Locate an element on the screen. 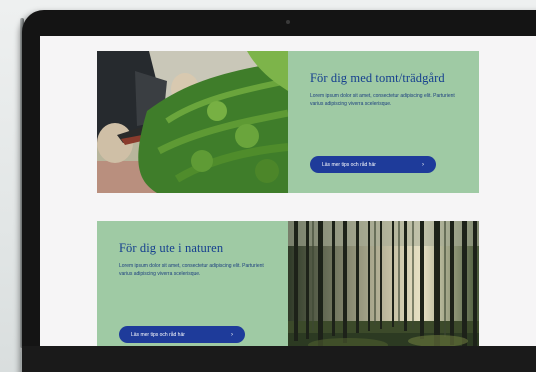 Image resolution: width=536 pixels, height=372 pixels. nature-read-more-label: Läs mer tips och råd här is located at coordinates (158, 334).